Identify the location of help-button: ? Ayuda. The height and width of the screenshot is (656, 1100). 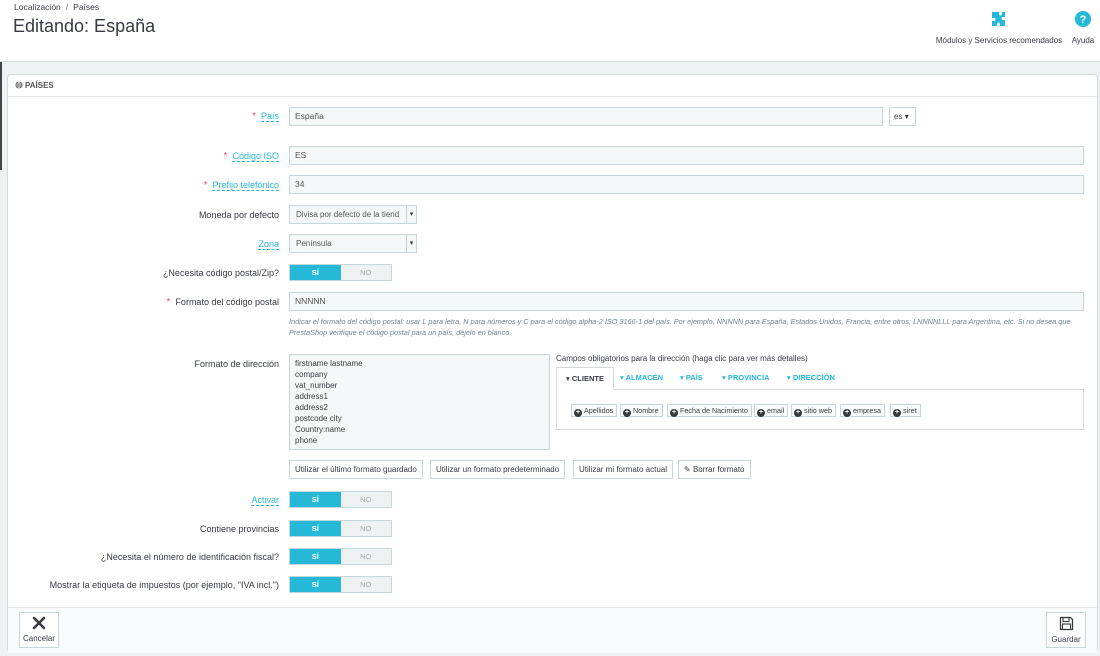
(1083, 27).